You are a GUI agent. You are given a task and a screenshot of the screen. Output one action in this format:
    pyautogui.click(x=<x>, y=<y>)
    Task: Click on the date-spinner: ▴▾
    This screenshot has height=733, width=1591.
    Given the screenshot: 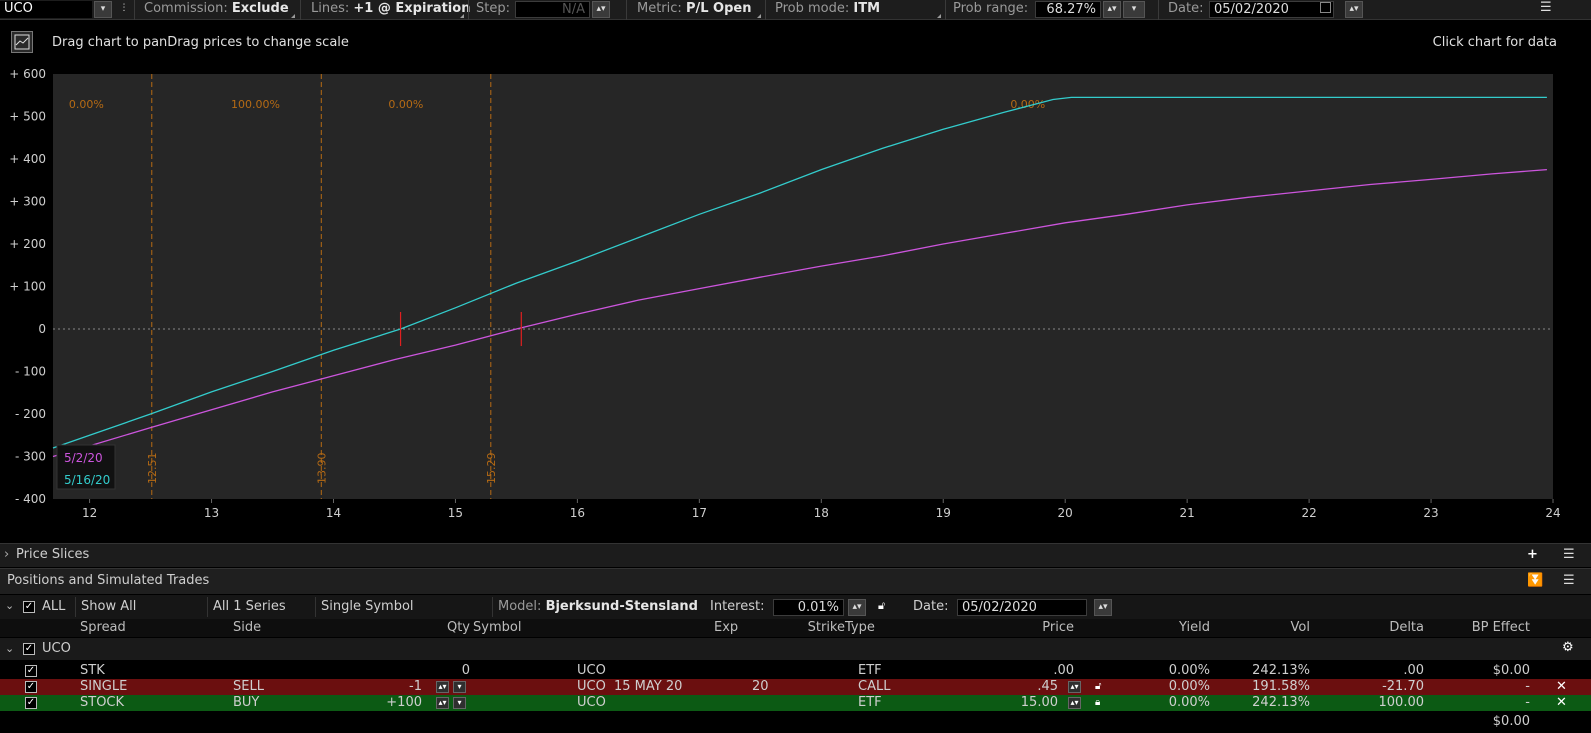 What is the action you would take?
    pyautogui.click(x=1354, y=9)
    